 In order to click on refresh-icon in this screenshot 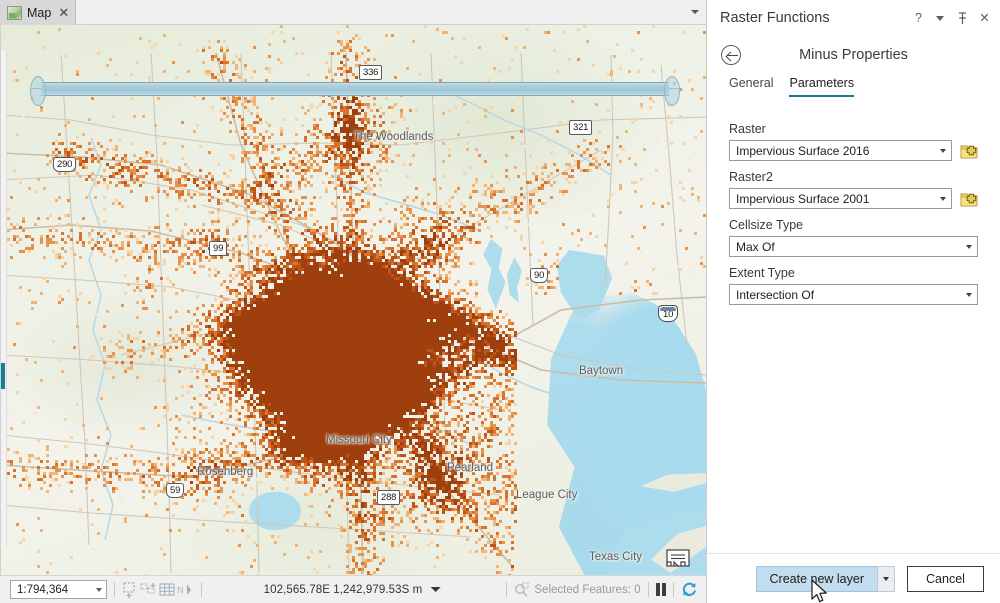, I will do `click(689, 589)`.